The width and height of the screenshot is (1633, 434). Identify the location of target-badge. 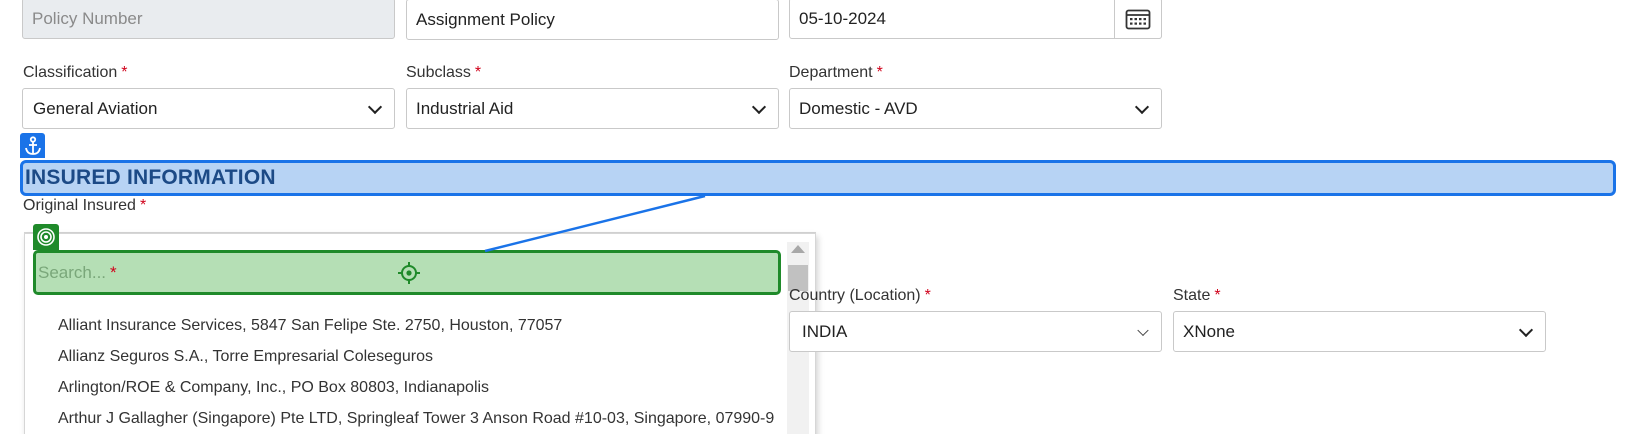
(46, 237).